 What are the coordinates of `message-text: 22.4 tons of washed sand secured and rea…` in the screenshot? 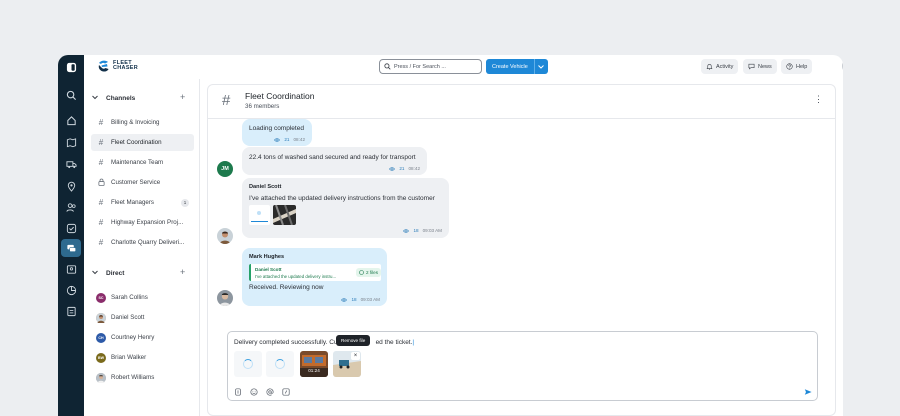 It's located at (332, 157).